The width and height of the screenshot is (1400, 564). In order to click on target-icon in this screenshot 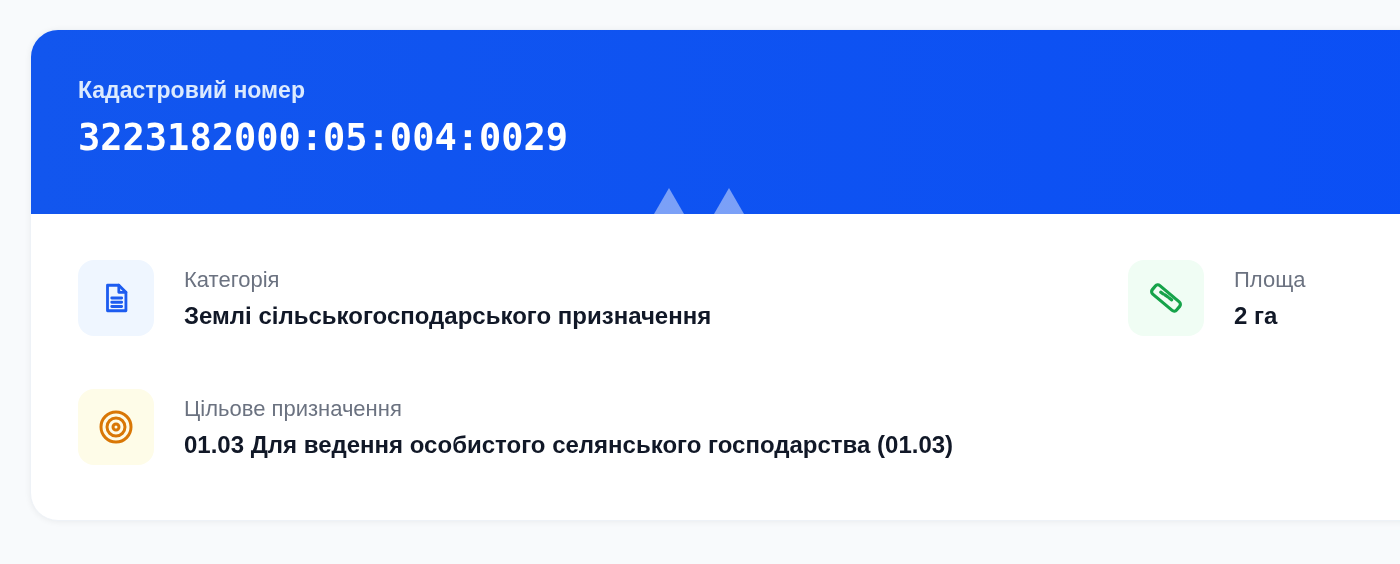, I will do `click(116, 427)`.